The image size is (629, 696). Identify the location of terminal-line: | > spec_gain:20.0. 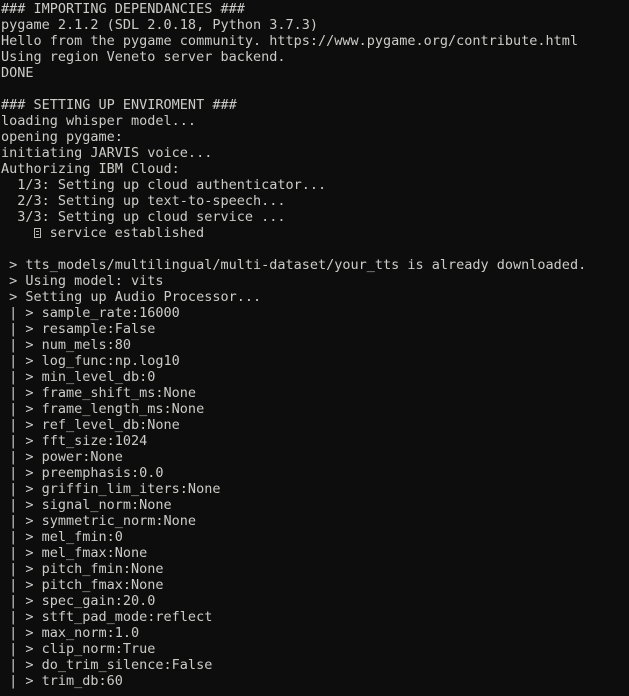
(78, 601).